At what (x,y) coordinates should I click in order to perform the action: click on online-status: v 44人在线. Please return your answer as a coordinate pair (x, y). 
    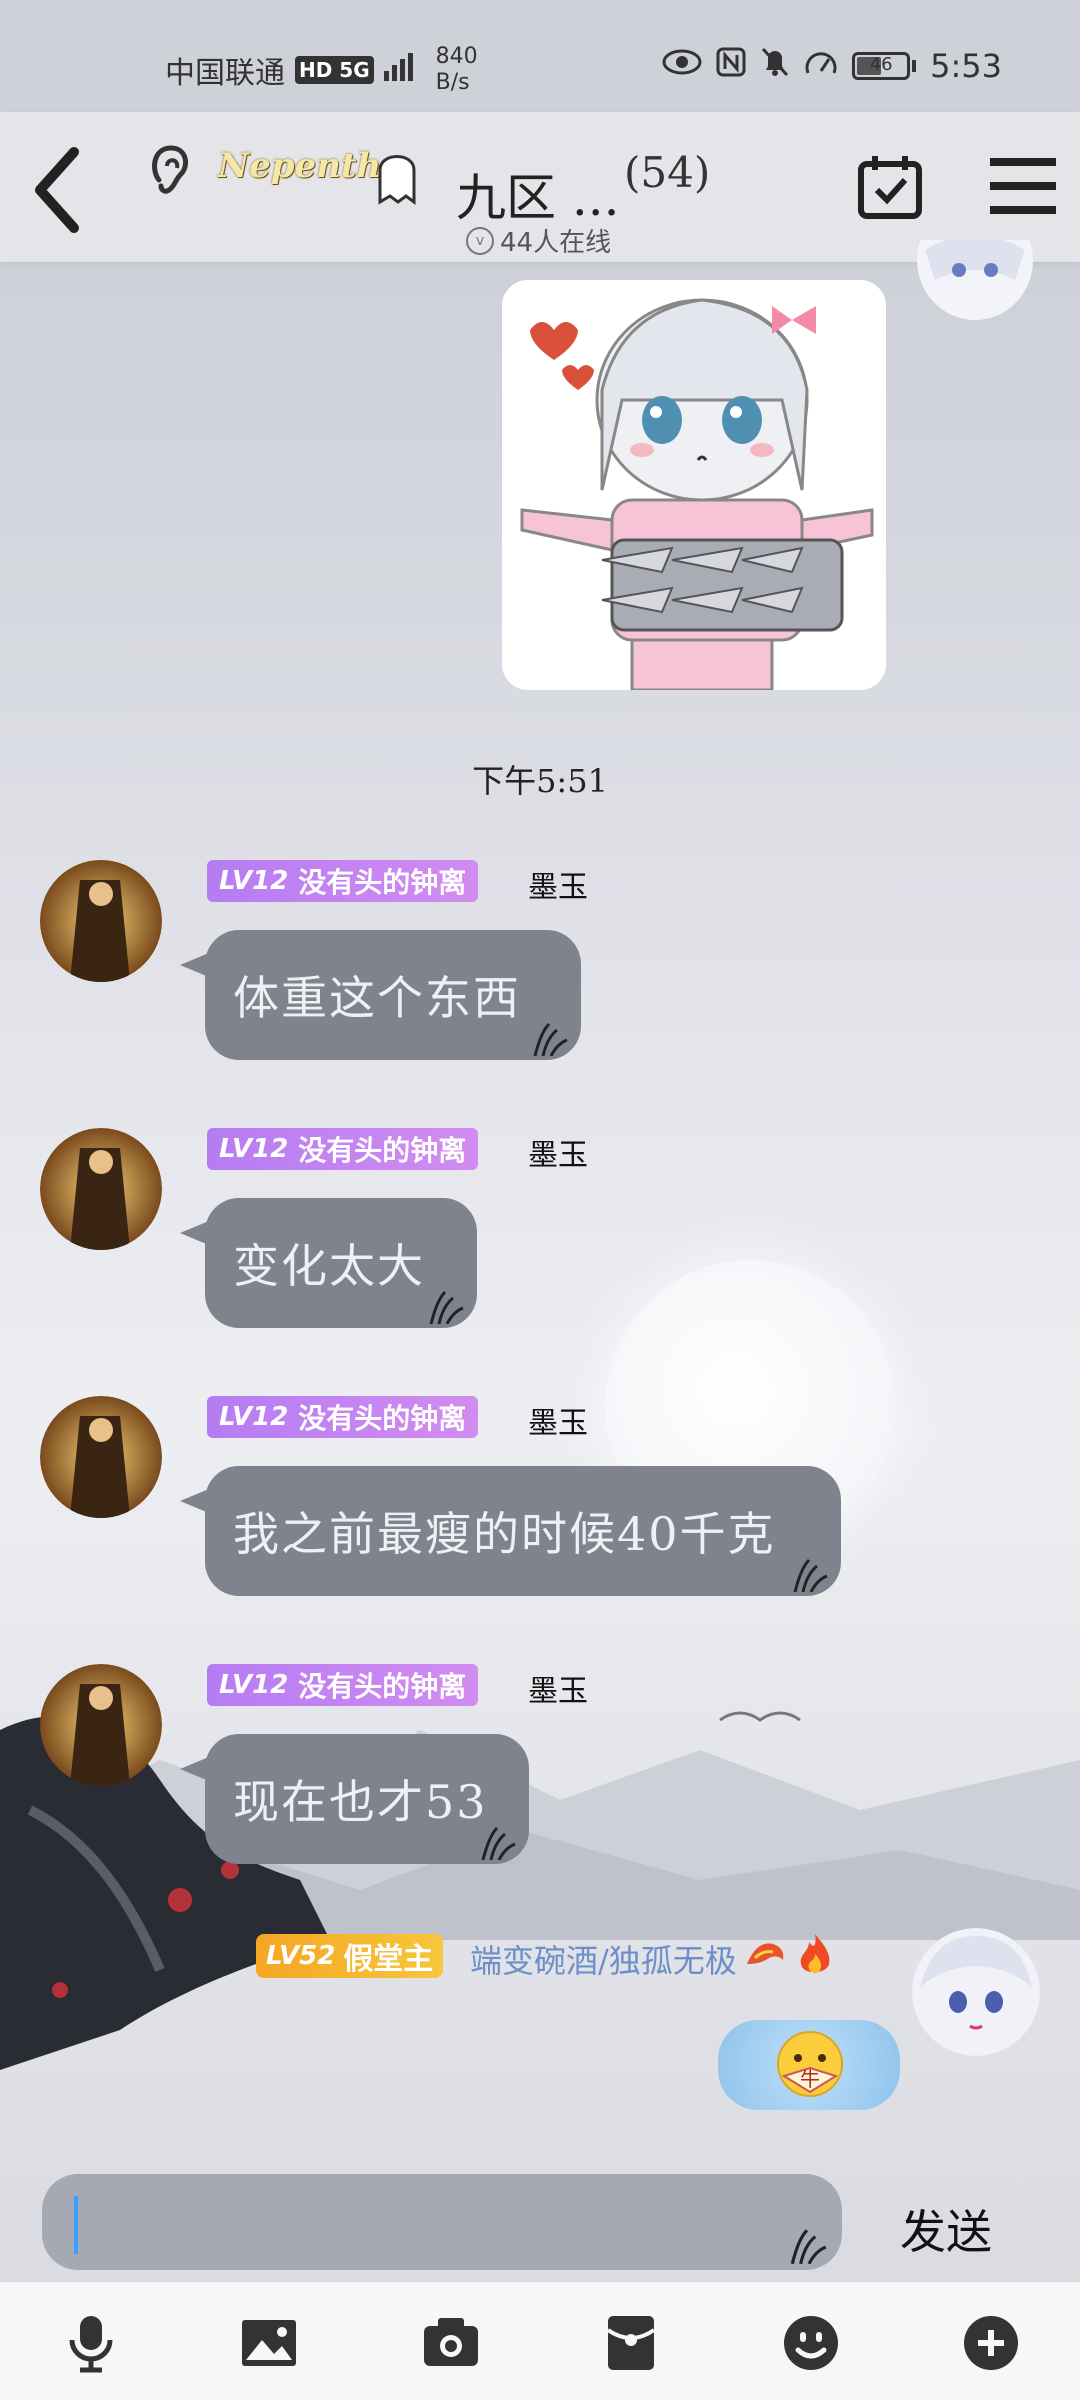
    Looking at the image, I should click on (538, 240).